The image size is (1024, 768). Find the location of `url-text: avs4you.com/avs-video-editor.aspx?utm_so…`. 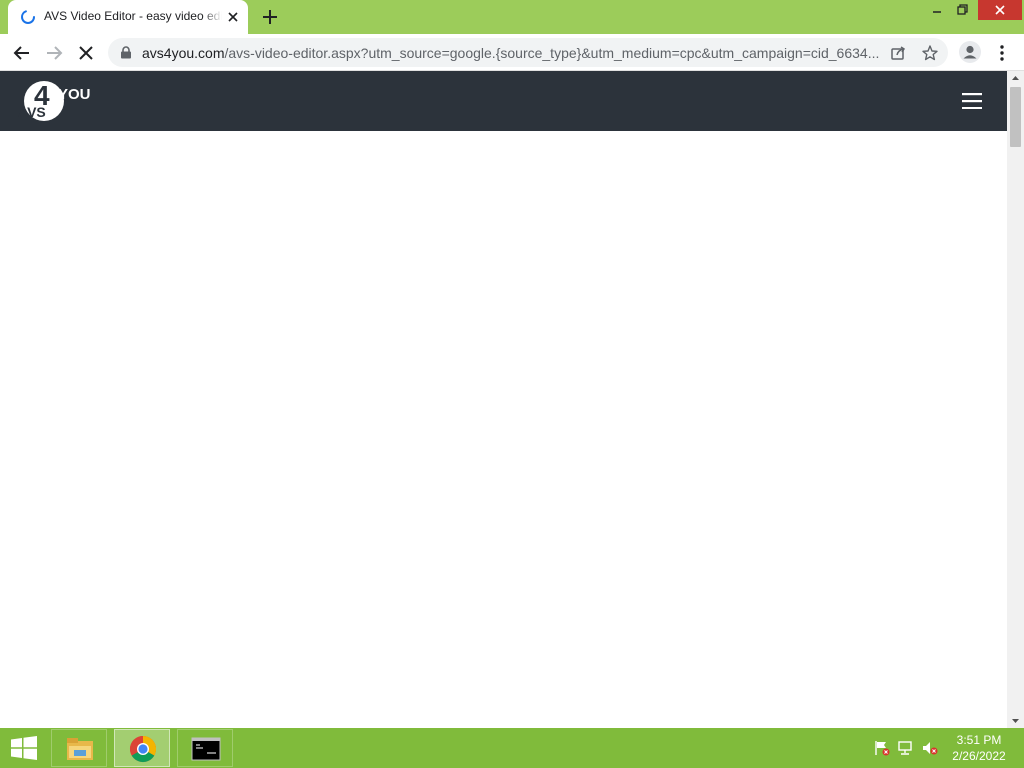

url-text: avs4you.com/avs-video-editor.aspx?utm_so… is located at coordinates (512, 53).